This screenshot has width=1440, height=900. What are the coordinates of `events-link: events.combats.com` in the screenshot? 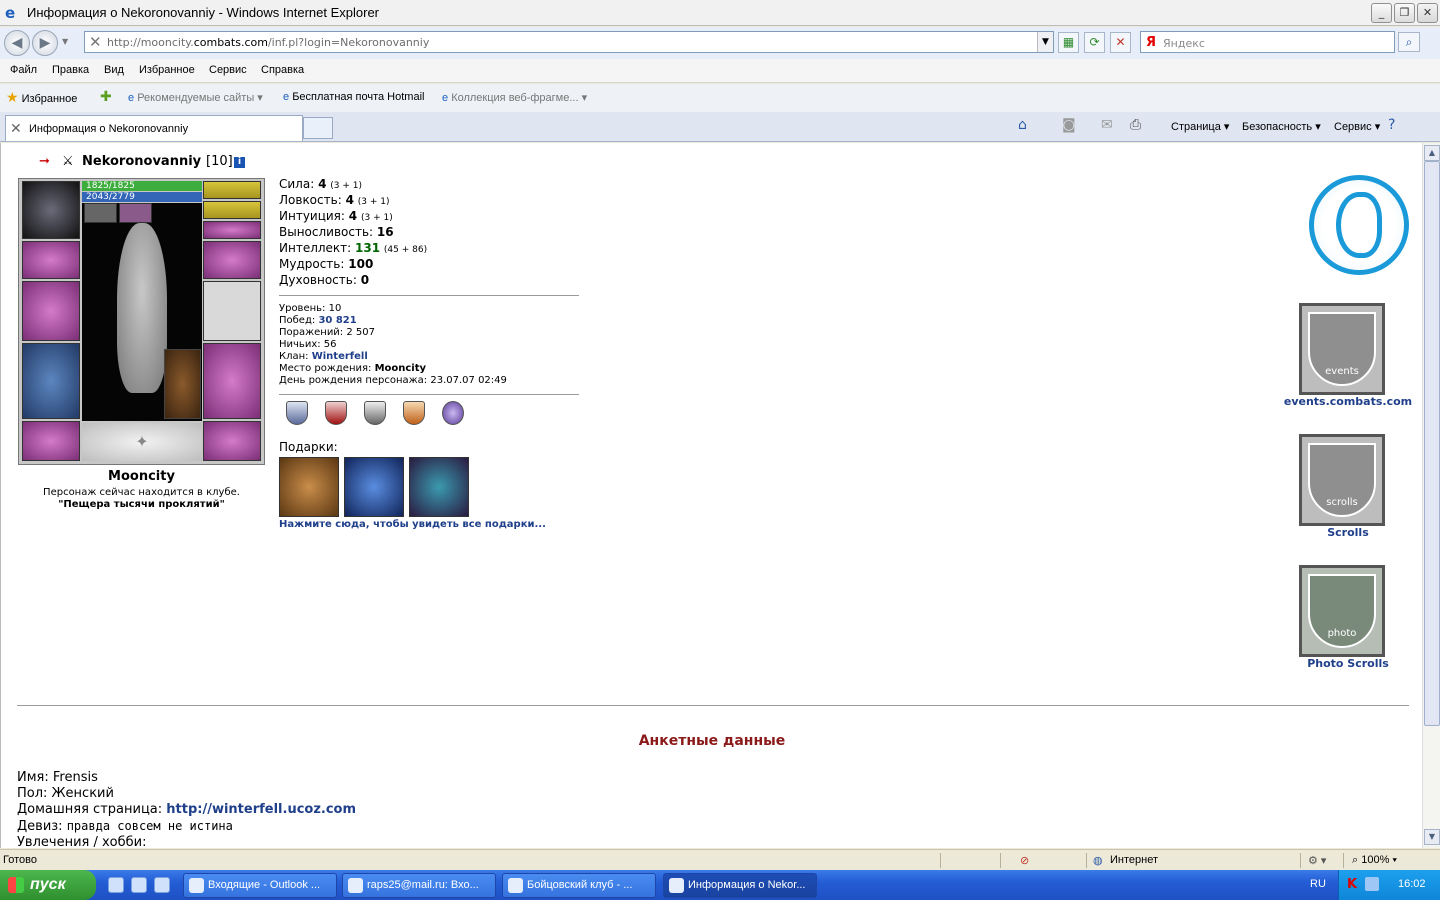 It's located at (1348, 401).